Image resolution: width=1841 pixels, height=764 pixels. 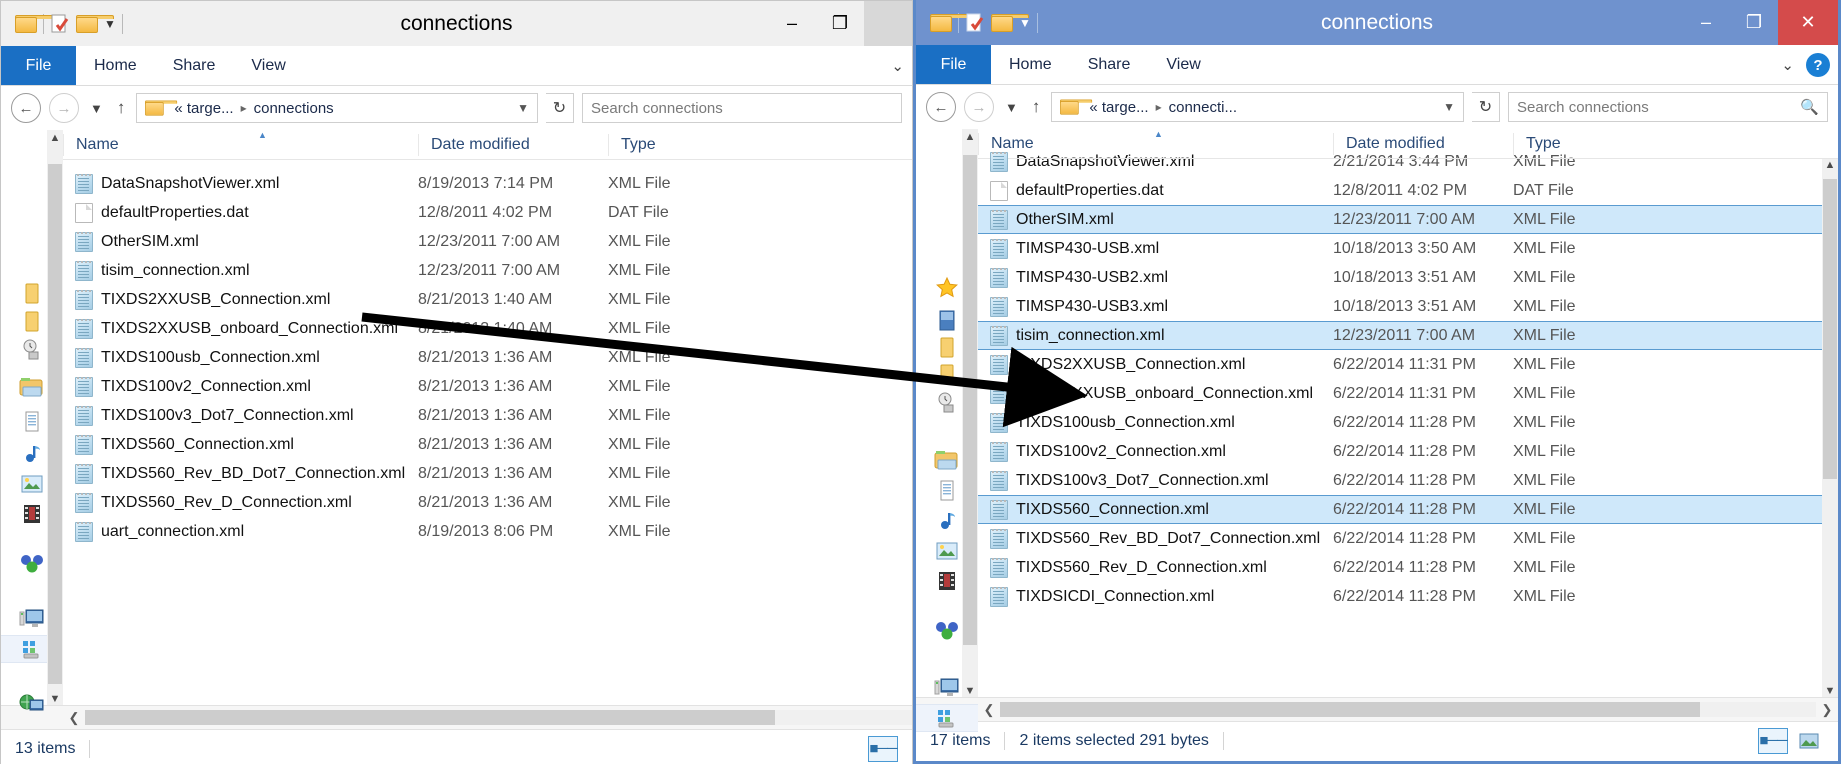 What do you see at coordinates (60, 24) in the screenshot?
I see `properties-icon` at bounding box center [60, 24].